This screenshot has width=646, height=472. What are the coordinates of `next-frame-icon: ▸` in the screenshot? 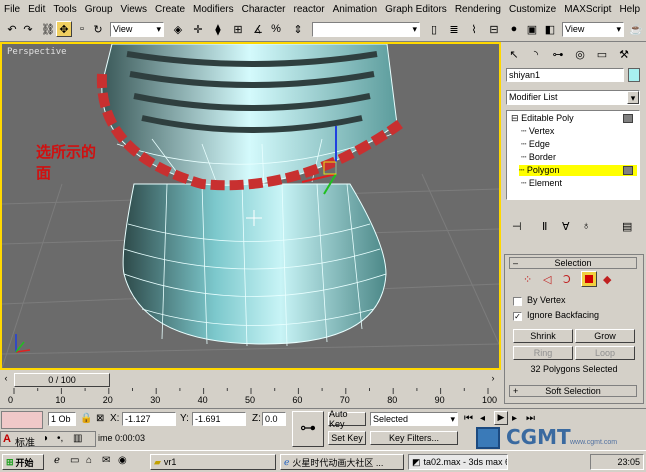 It's located at (514, 418).